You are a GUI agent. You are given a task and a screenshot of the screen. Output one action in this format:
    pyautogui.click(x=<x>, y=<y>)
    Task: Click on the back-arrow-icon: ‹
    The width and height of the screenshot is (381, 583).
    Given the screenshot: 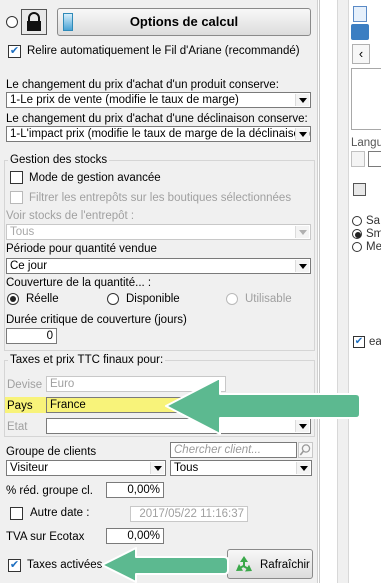 What is the action you would take?
    pyautogui.click(x=361, y=53)
    